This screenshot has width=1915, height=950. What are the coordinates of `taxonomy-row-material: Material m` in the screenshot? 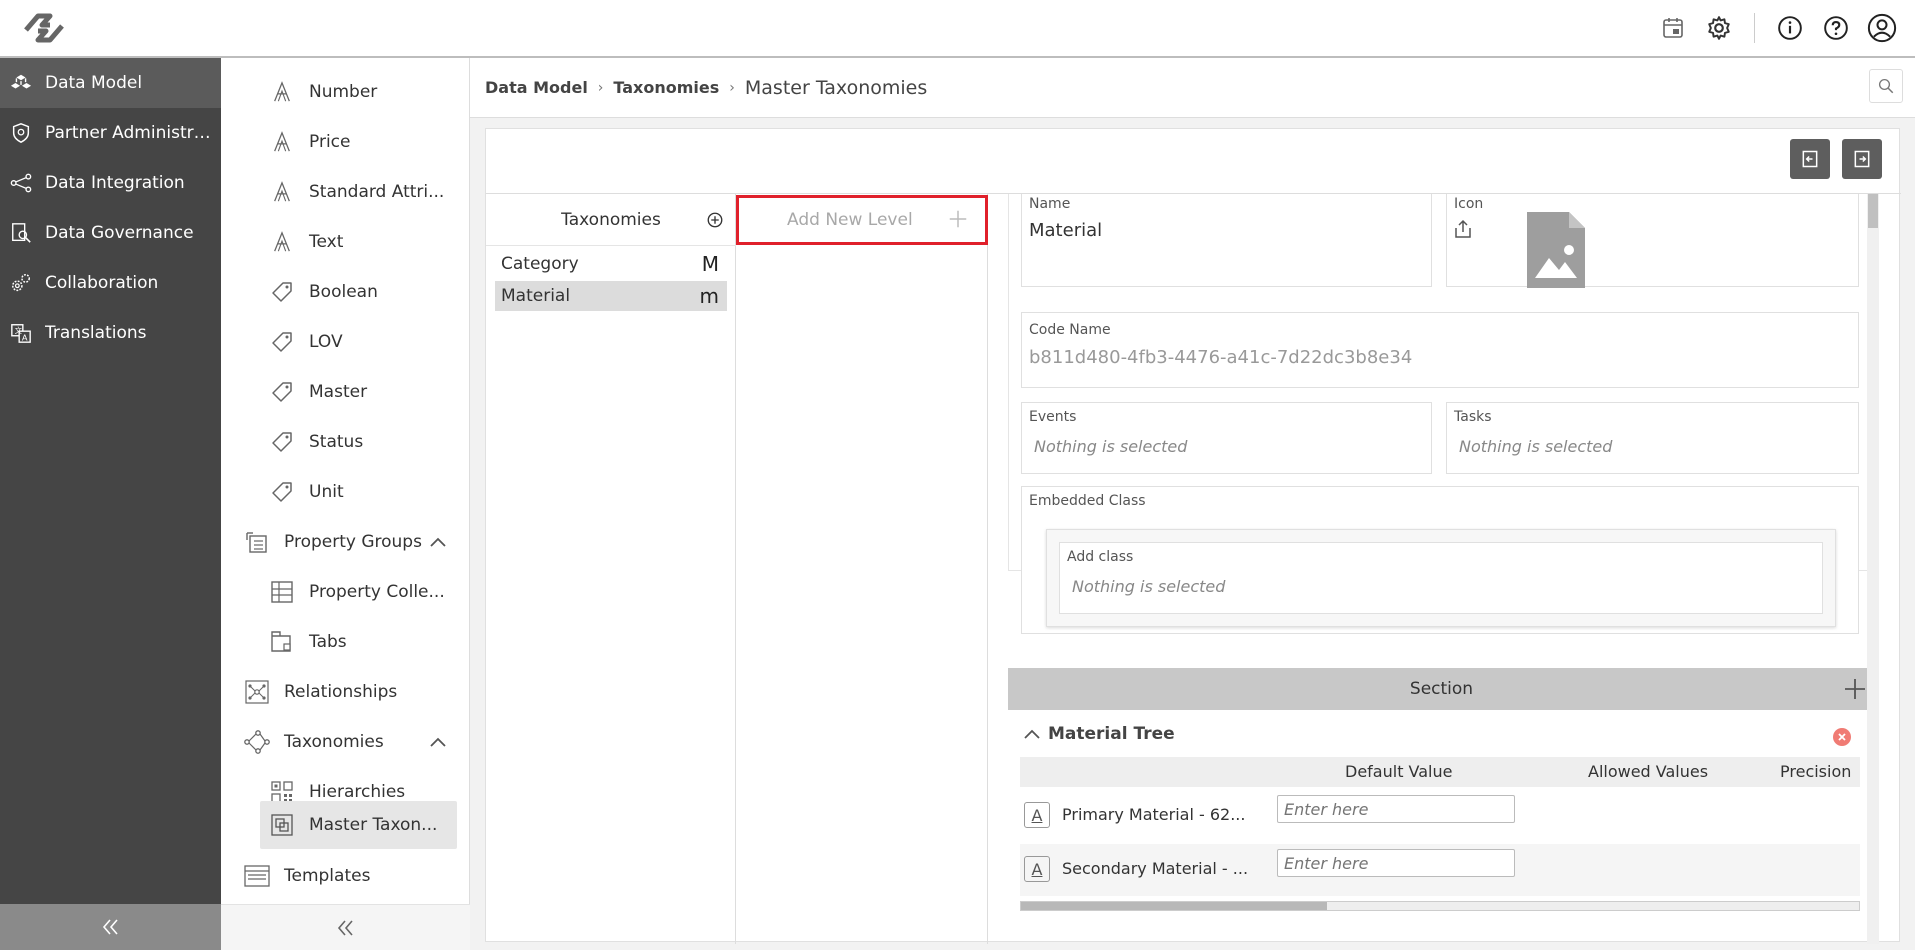 It's located at (611, 296).